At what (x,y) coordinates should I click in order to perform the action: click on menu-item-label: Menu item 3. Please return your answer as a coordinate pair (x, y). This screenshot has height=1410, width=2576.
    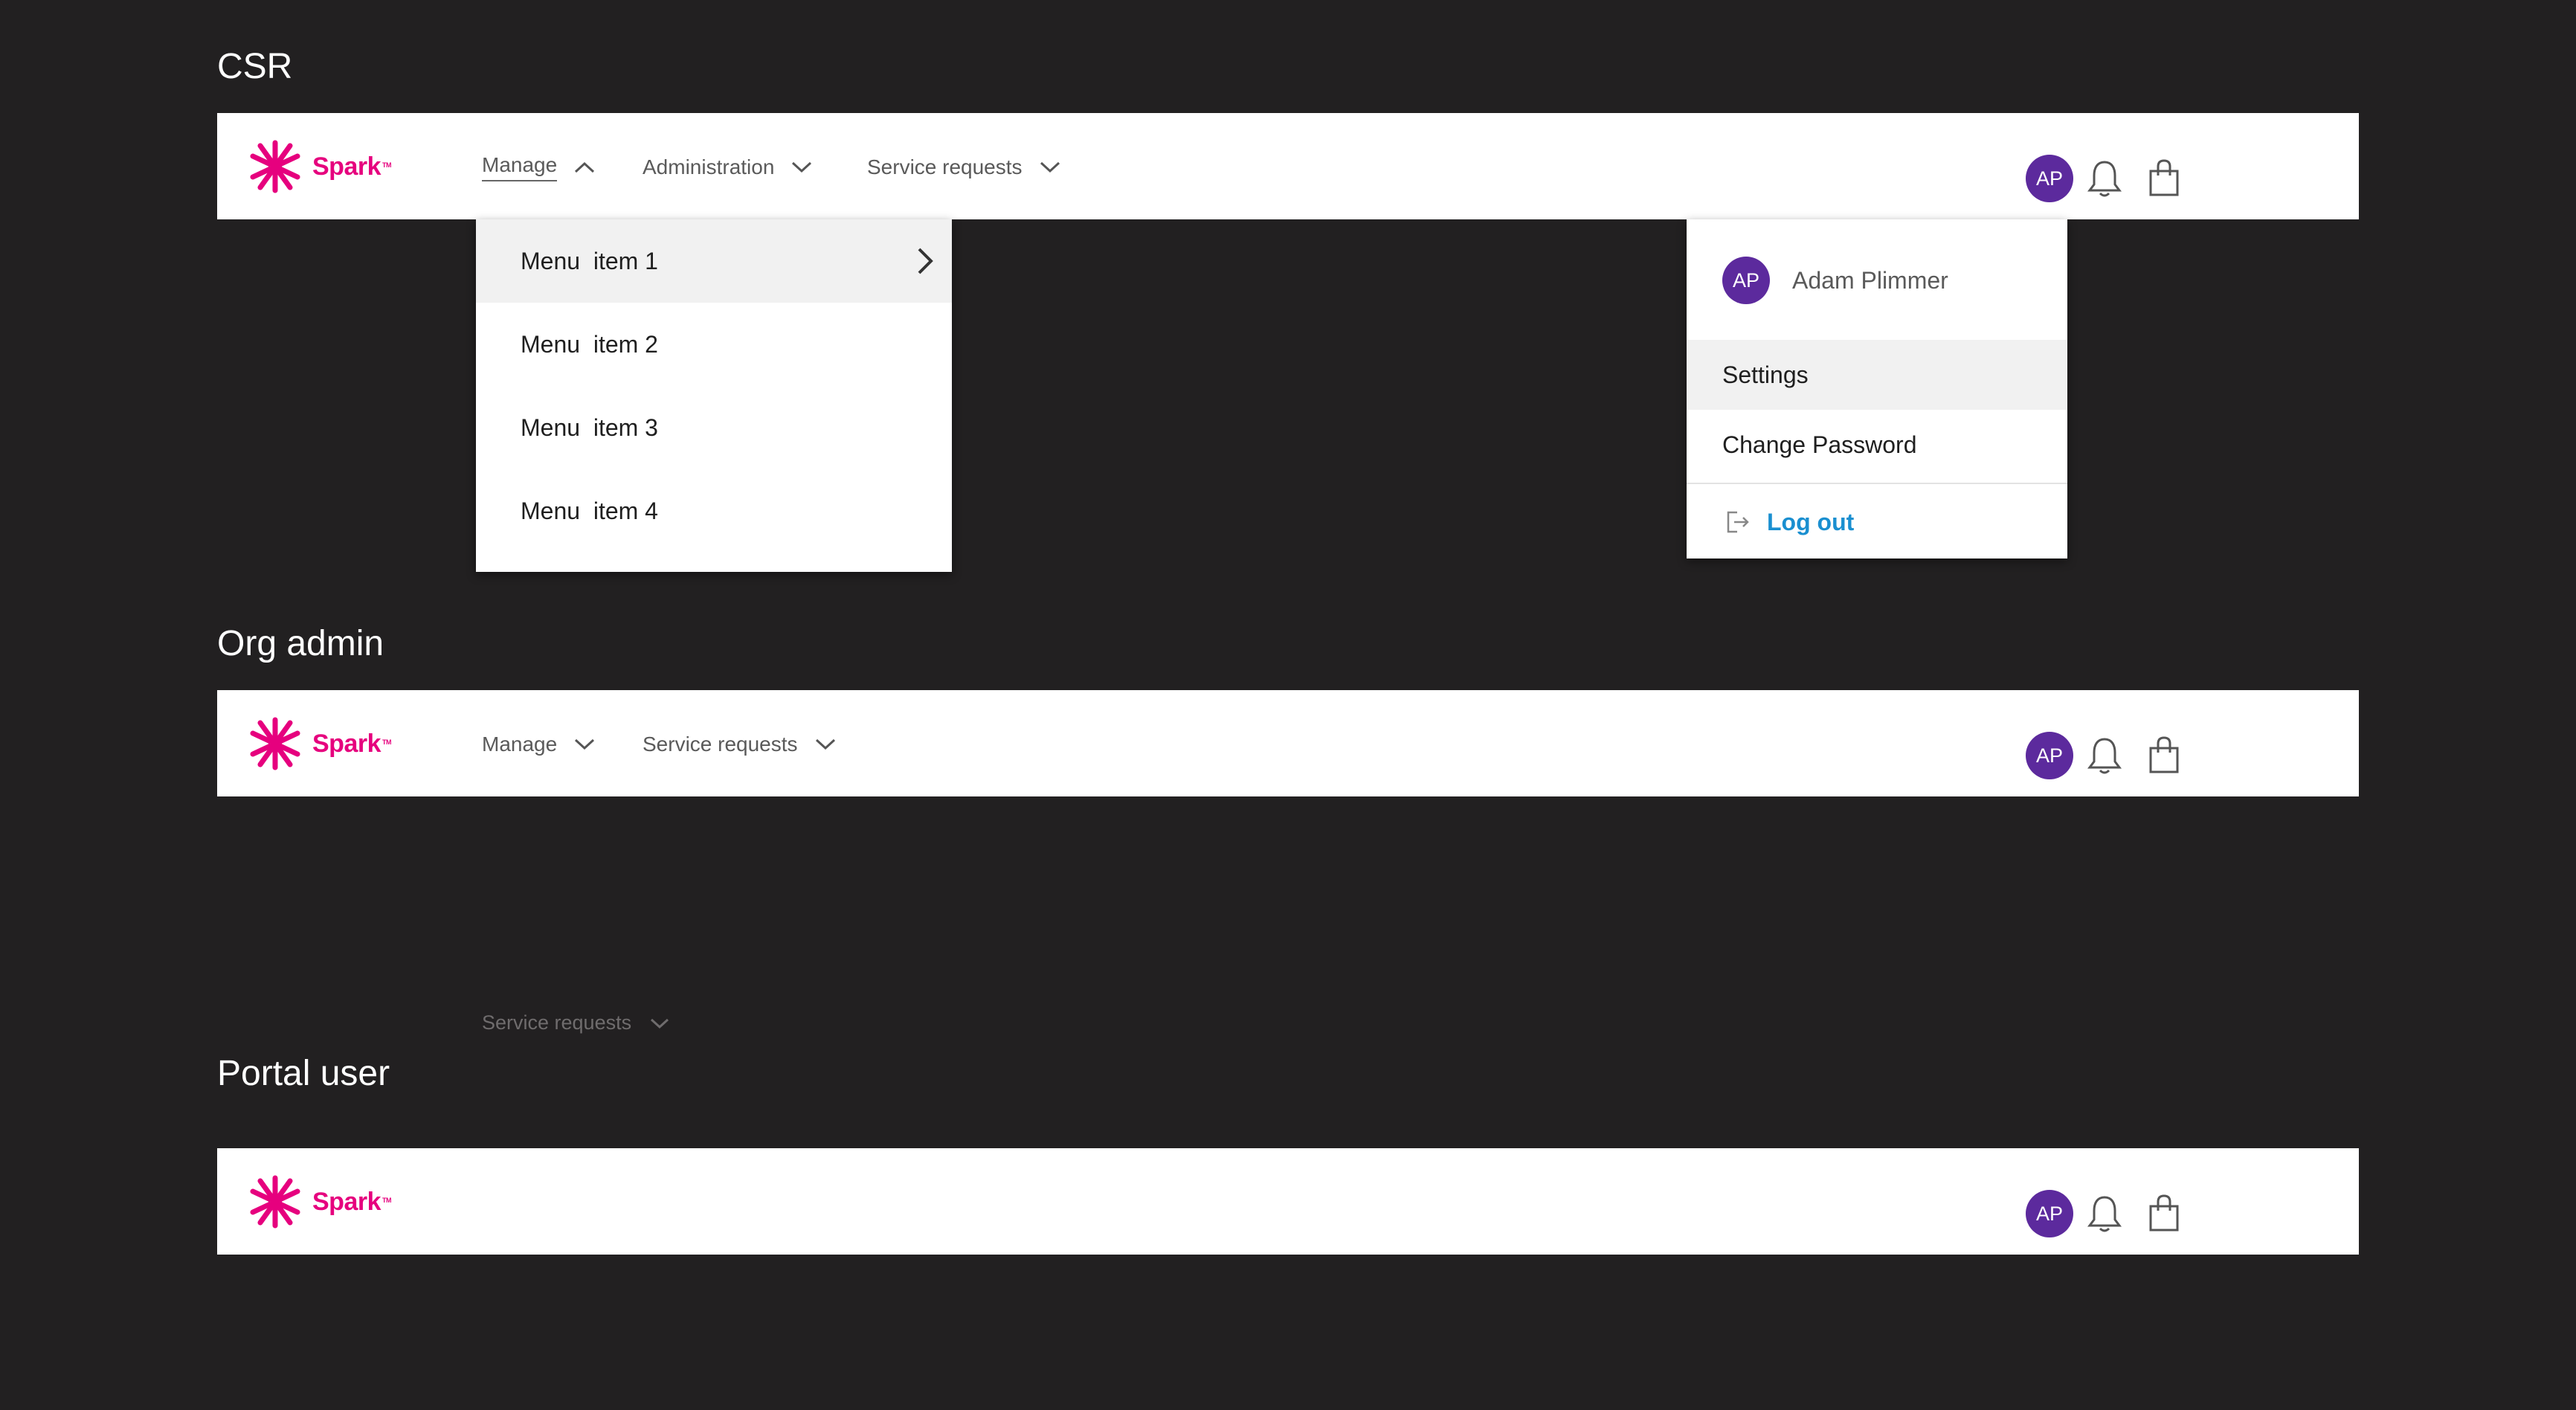
    Looking at the image, I should click on (589, 427).